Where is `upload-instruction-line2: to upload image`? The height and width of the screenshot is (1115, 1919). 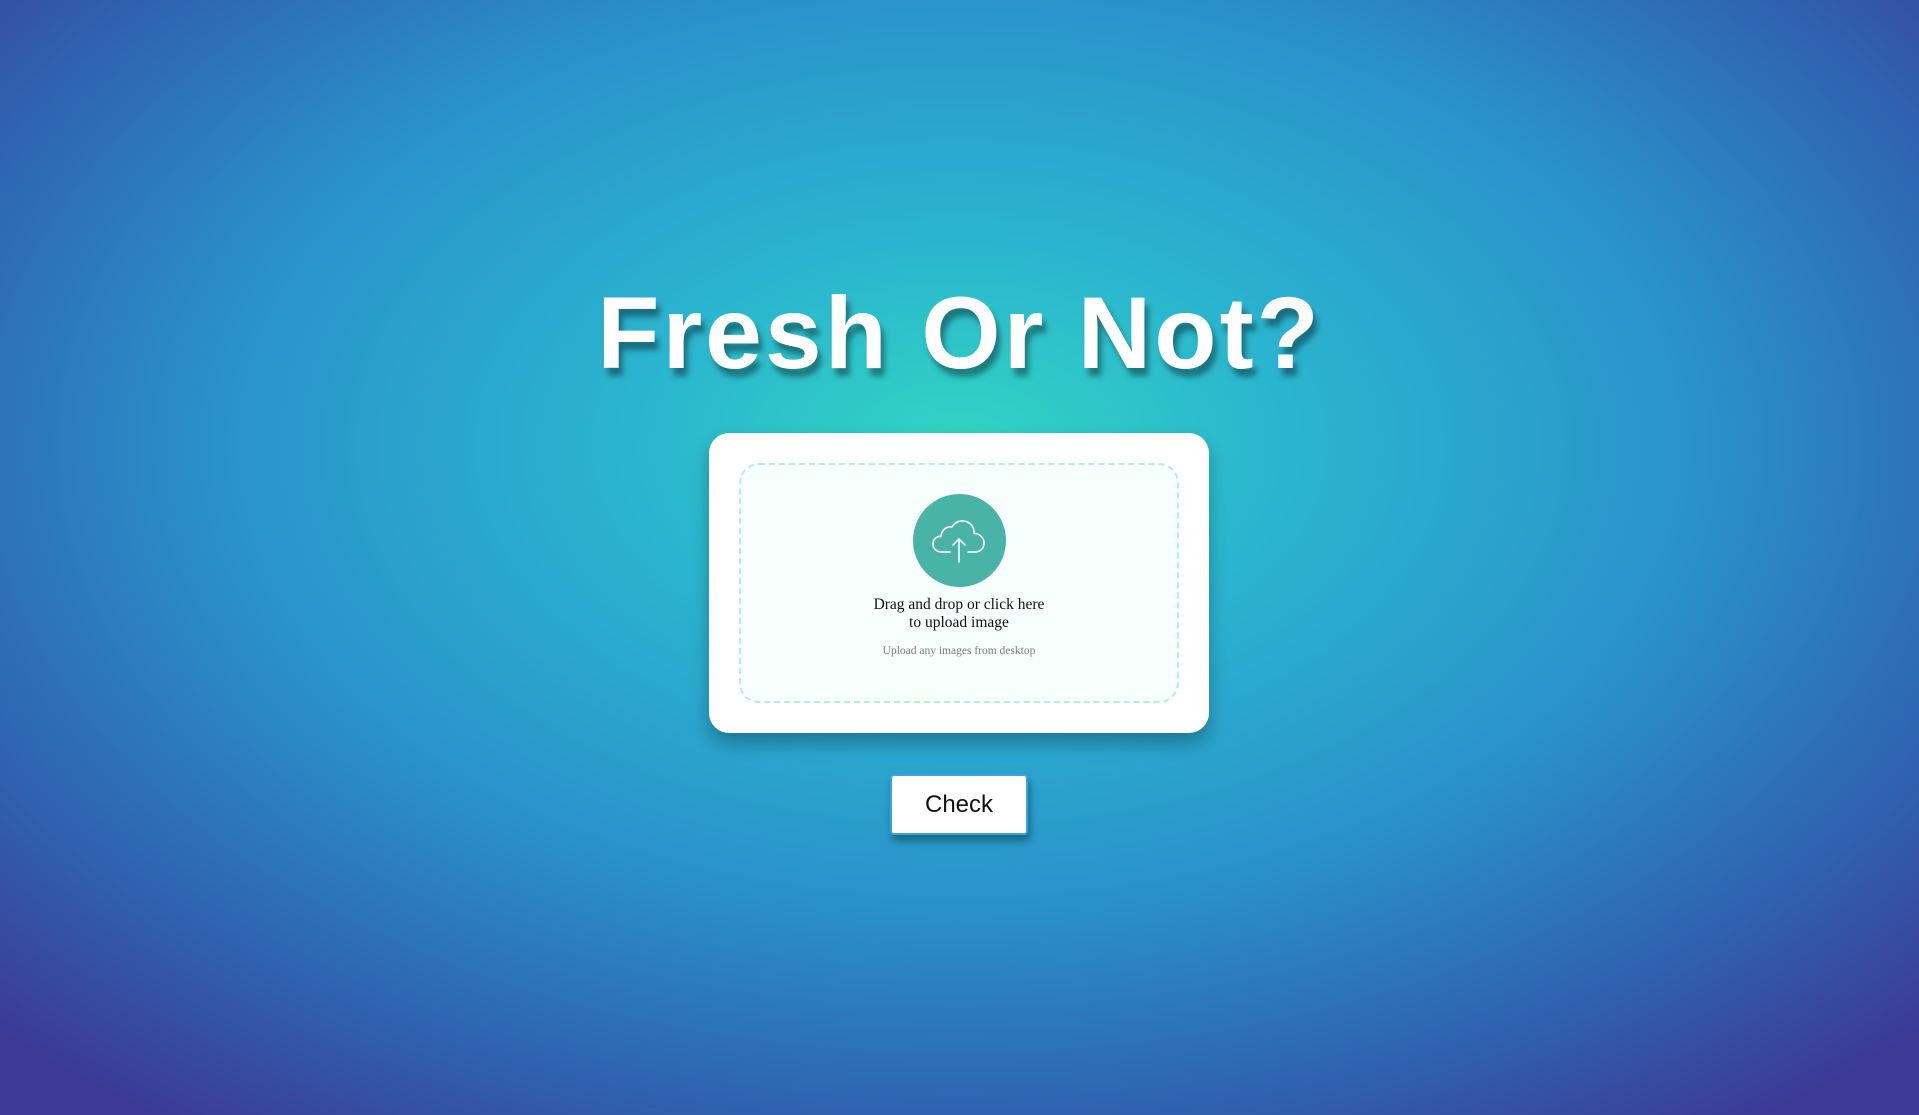
upload-instruction-line2: to upload image is located at coordinates (959, 622).